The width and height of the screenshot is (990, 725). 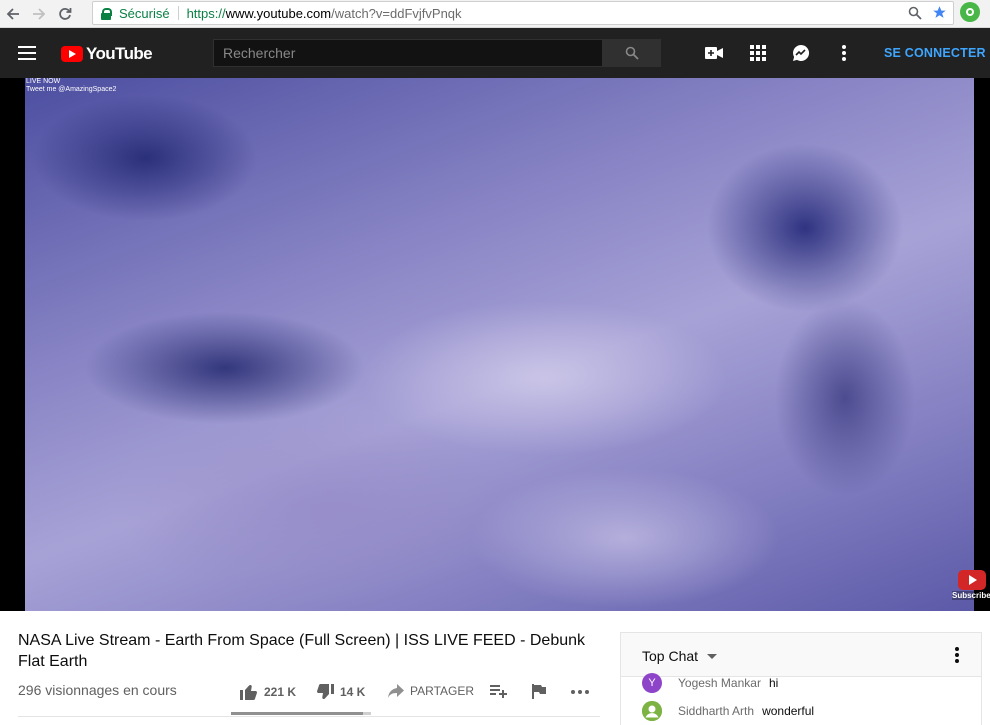 I want to click on chevron-down-icon, so click(x=712, y=656).